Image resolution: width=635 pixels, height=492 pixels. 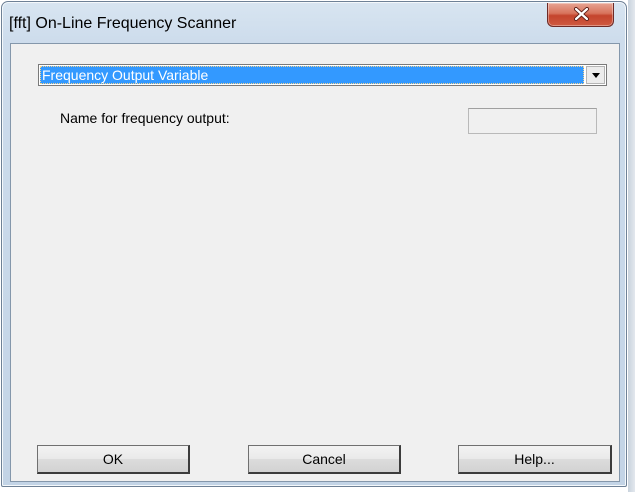 I want to click on dropdown-arrow-button, so click(x=595, y=75).